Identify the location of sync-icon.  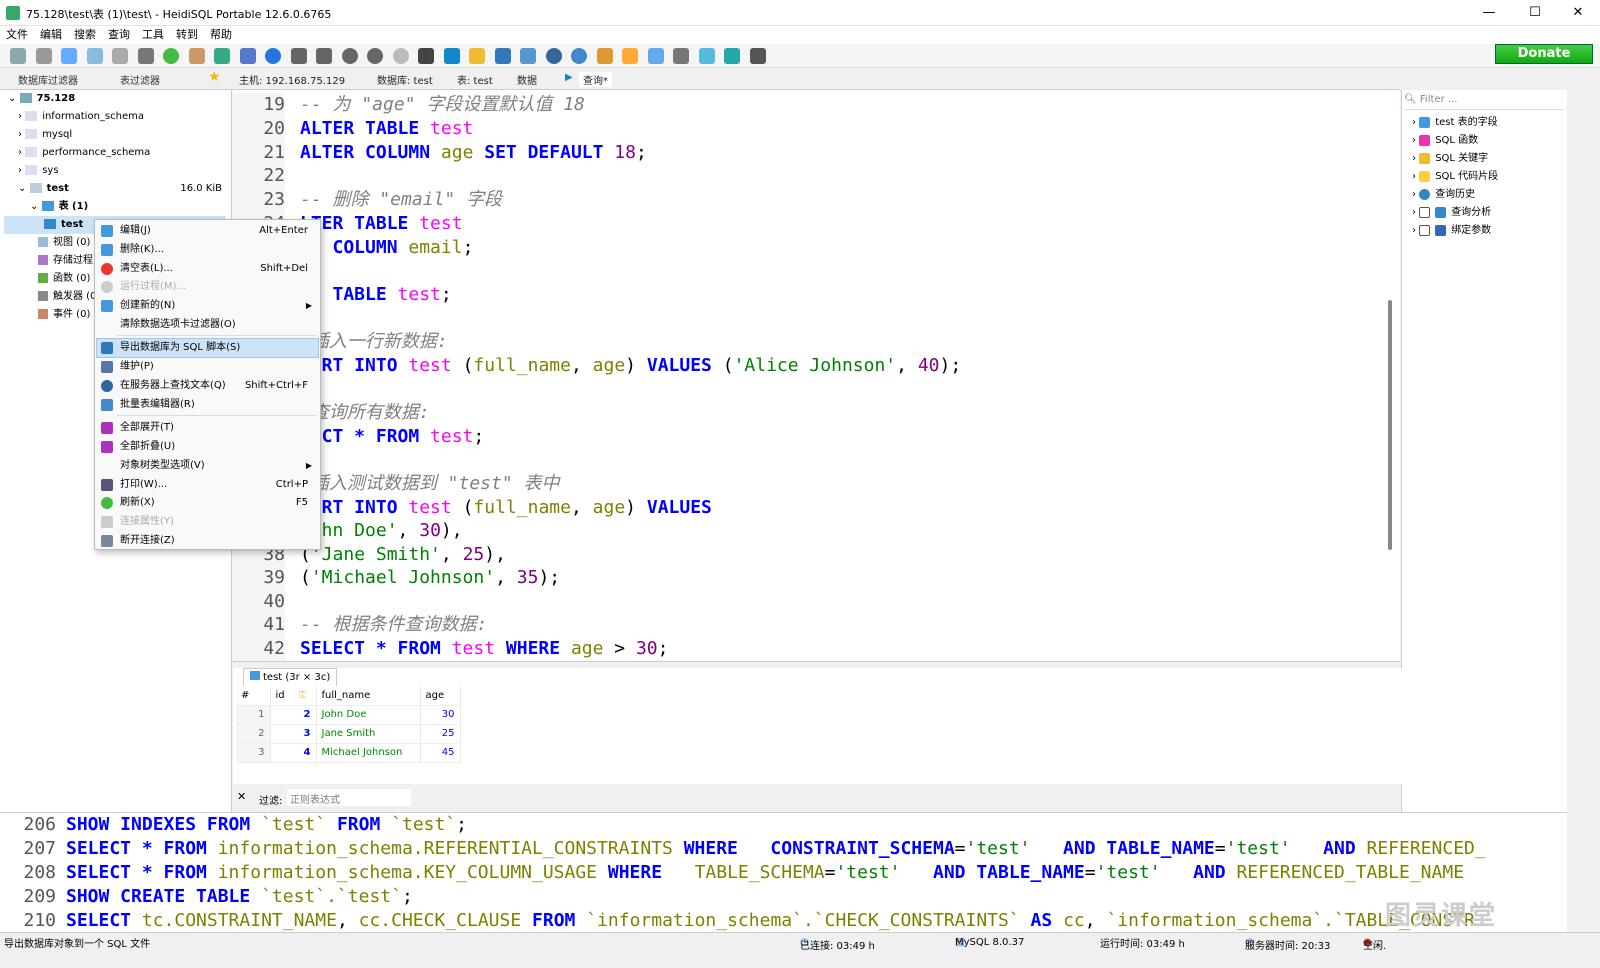
(706, 56).